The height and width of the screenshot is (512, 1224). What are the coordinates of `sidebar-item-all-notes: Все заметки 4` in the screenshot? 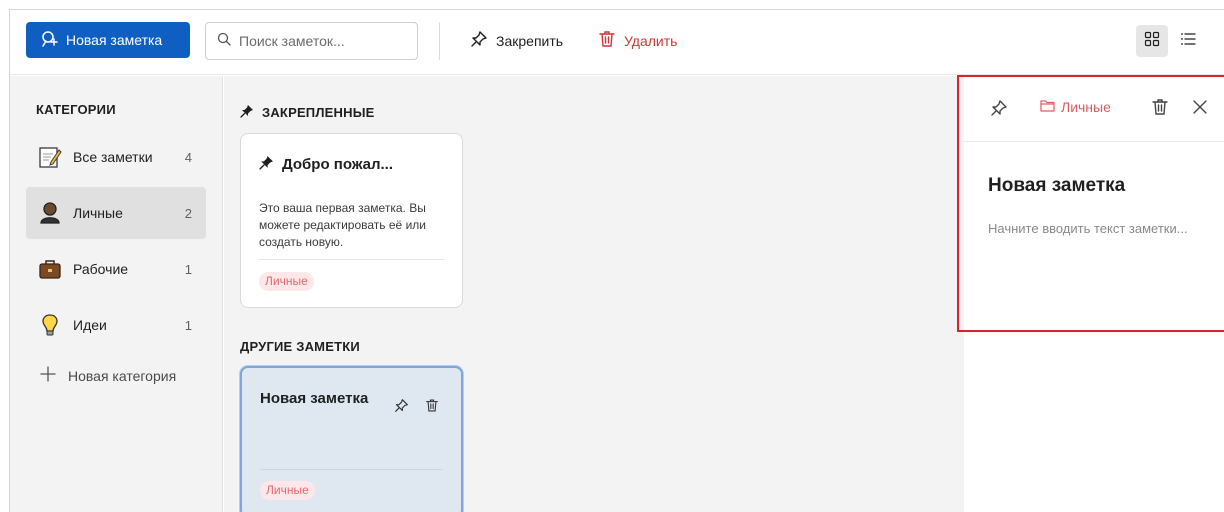 It's located at (116, 157).